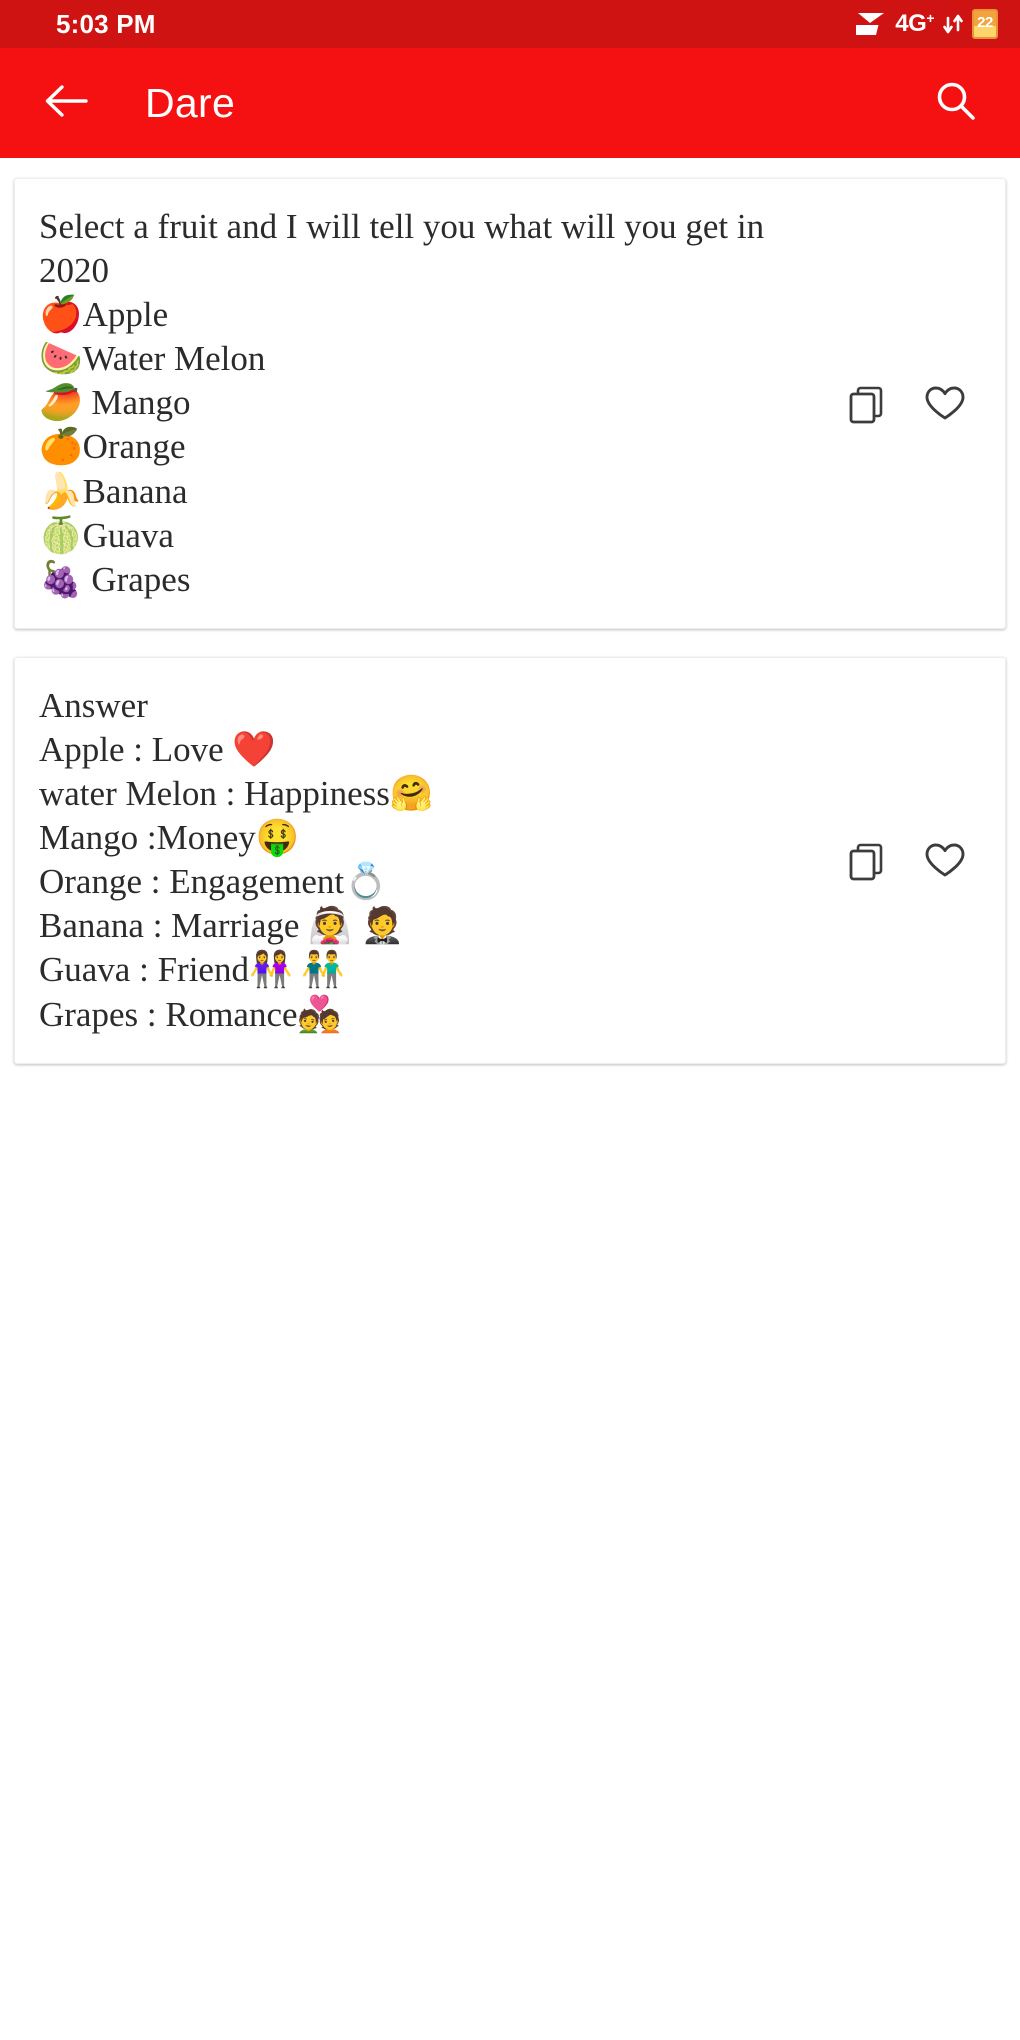 This screenshot has width=1020, height=2040. I want to click on network-type-label: 4G +, so click(914, 24).